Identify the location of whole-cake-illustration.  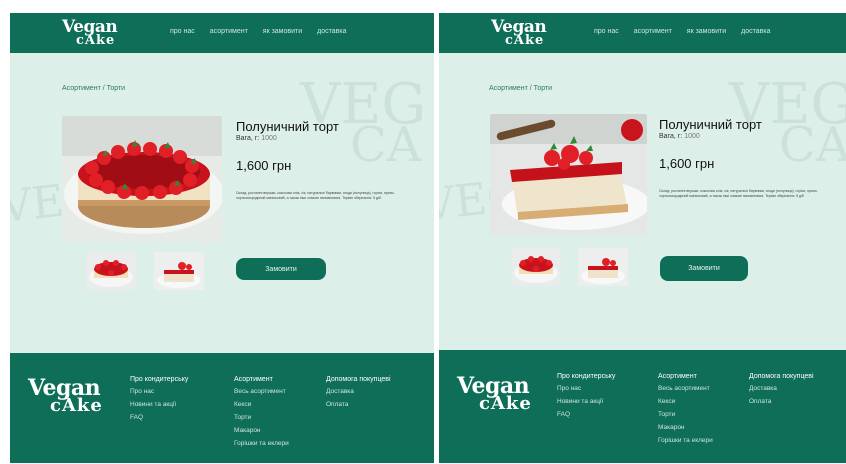
(142, 179).